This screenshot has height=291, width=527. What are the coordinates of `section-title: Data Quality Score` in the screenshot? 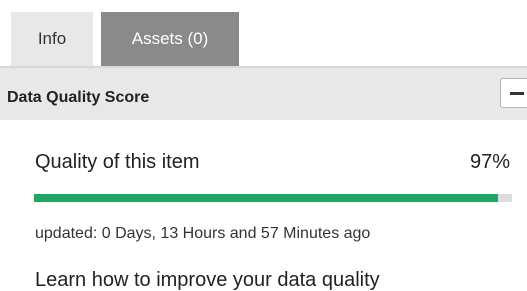 It's located at (78, 97).